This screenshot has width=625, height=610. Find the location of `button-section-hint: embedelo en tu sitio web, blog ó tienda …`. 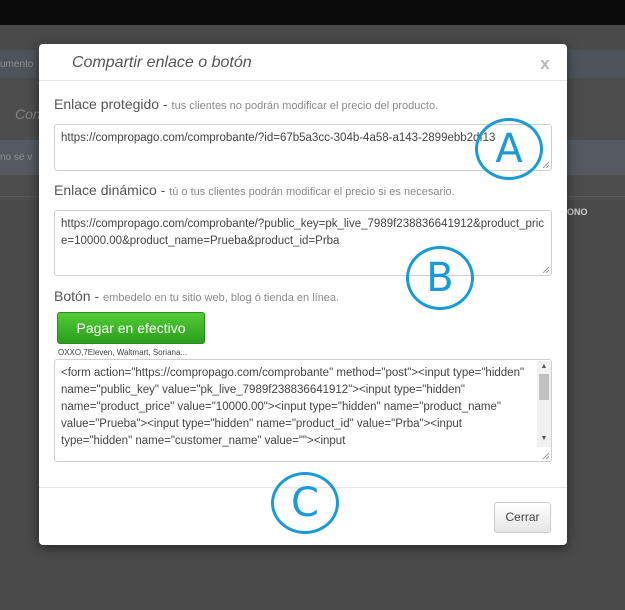

button-section-hint: embedelo en tu sitio web, blog ó tienda … is located at coordinates (221, 298).